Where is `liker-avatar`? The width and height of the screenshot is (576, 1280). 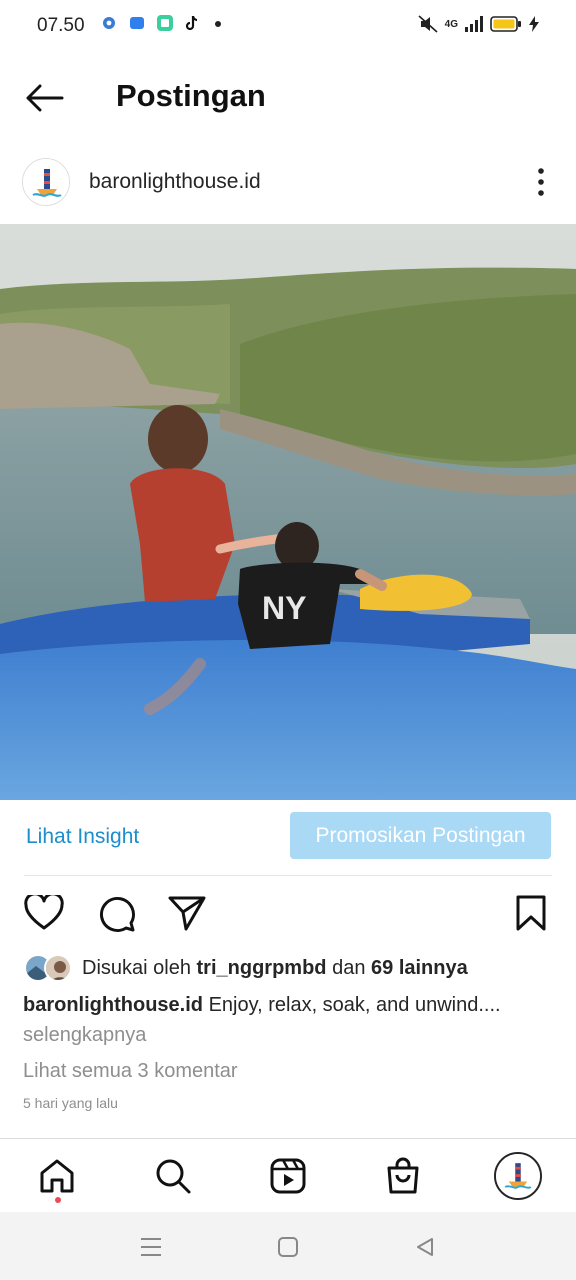 liker-avatar is located at coordinates (58, 968).